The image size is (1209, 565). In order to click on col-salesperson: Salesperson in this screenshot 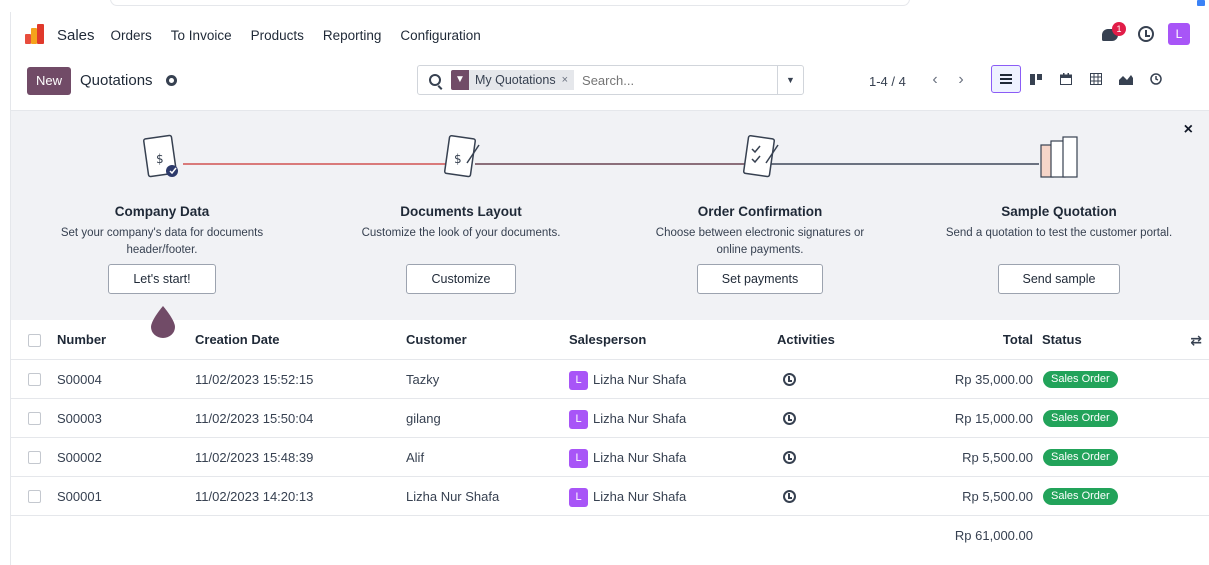, I will do `click(607, 339)`.